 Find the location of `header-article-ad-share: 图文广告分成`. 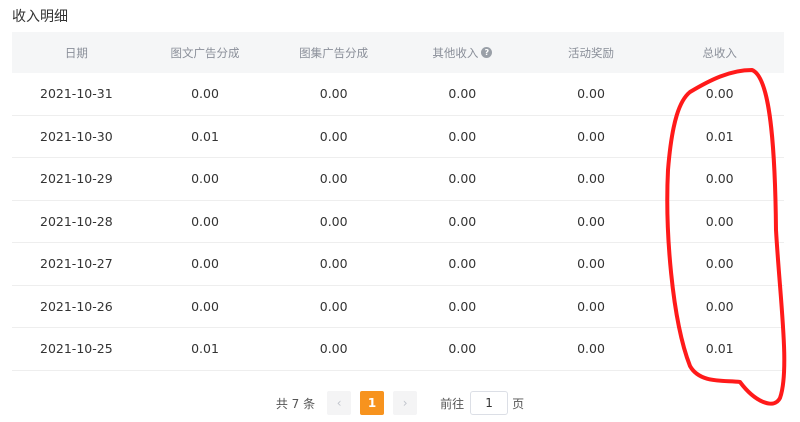

header-article-ad-share: 图文广告分成 is located at coordinates (205, 52).